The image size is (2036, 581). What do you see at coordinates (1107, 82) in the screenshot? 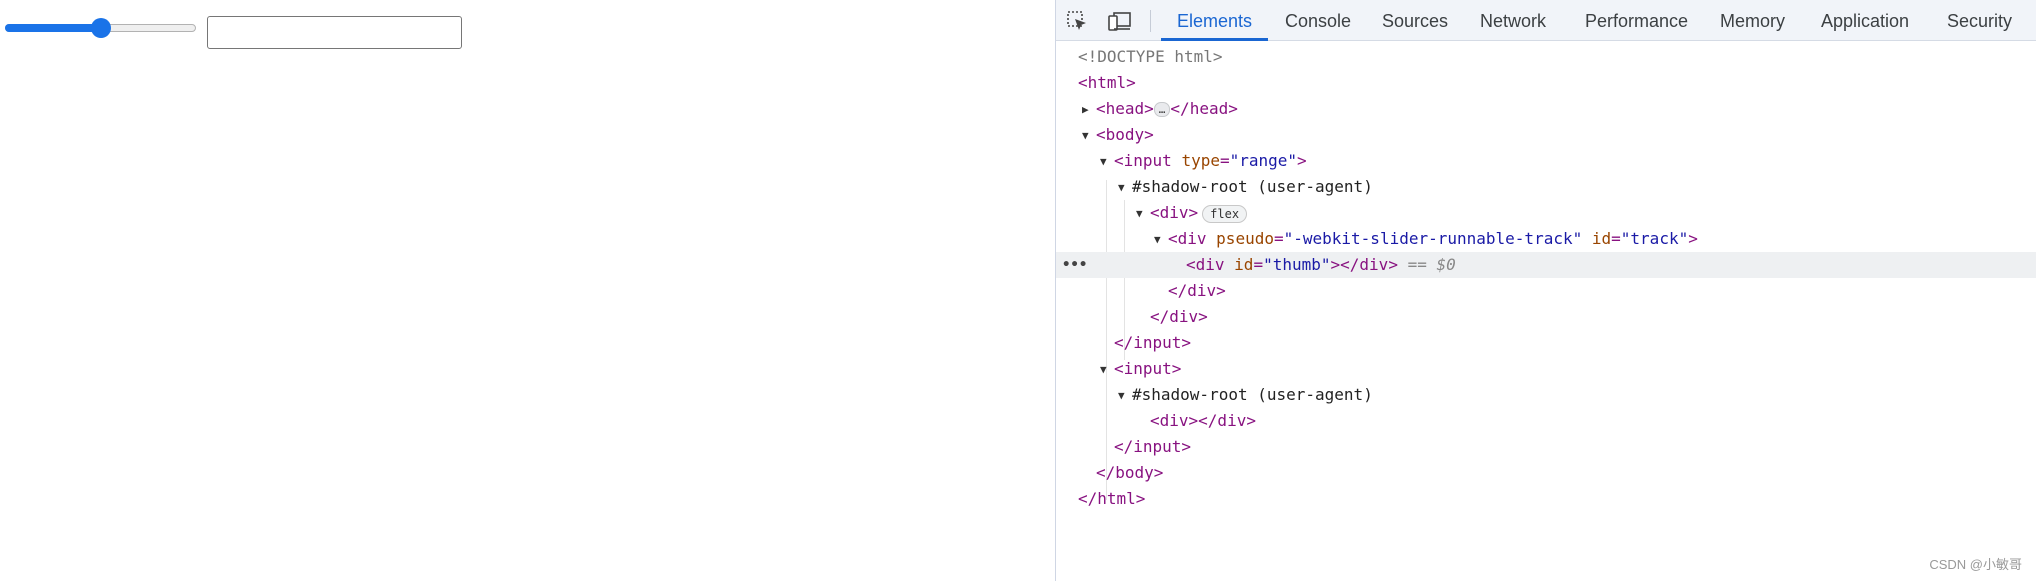
I see `html-open-tag: <html>` at bounding box center [1107, 82].